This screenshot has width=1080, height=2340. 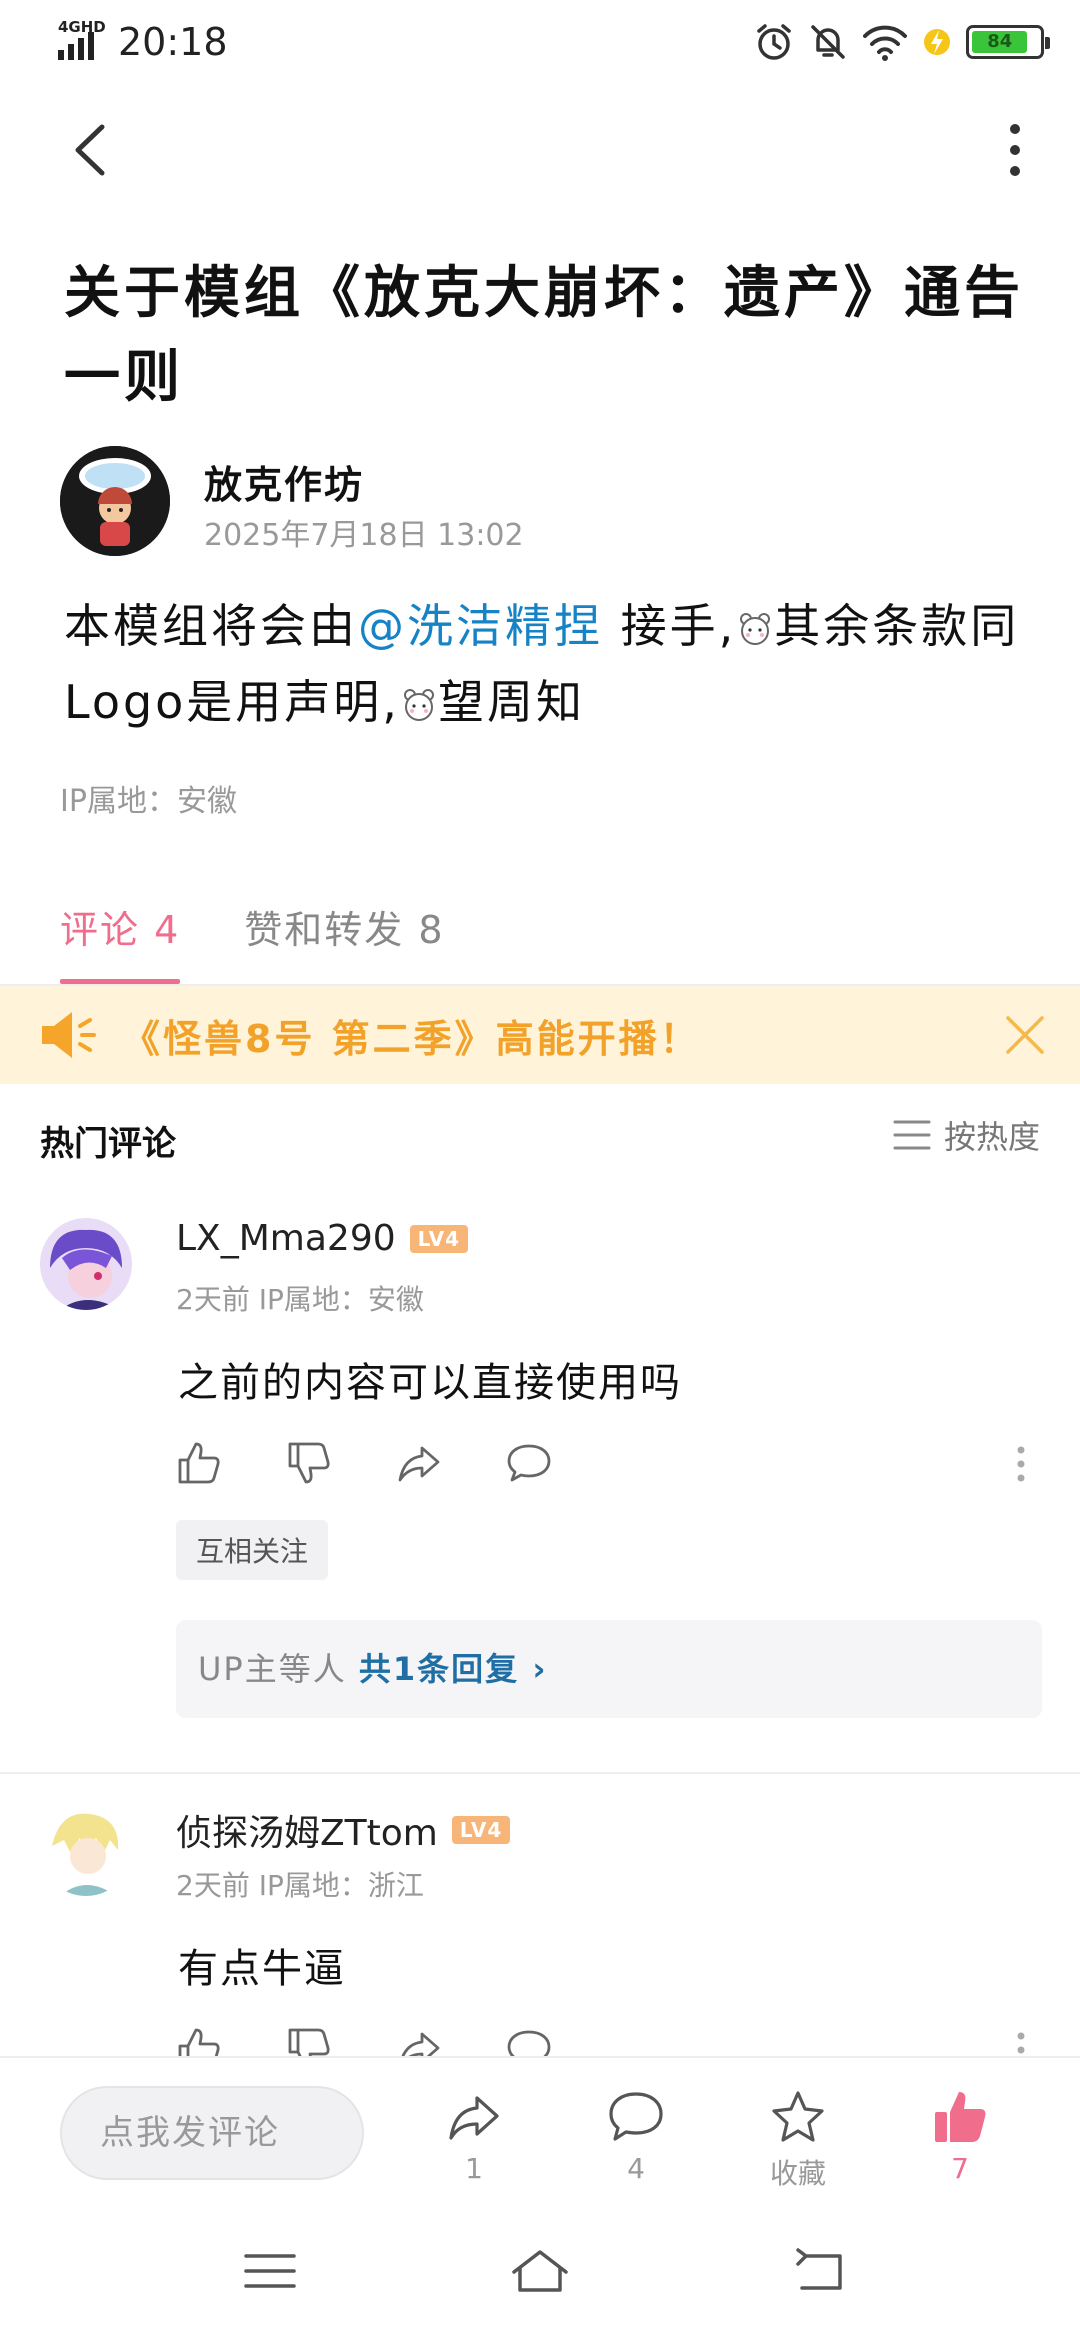 I want to click on reply-prefix: UP主等人, so click(x=278, y=1669).